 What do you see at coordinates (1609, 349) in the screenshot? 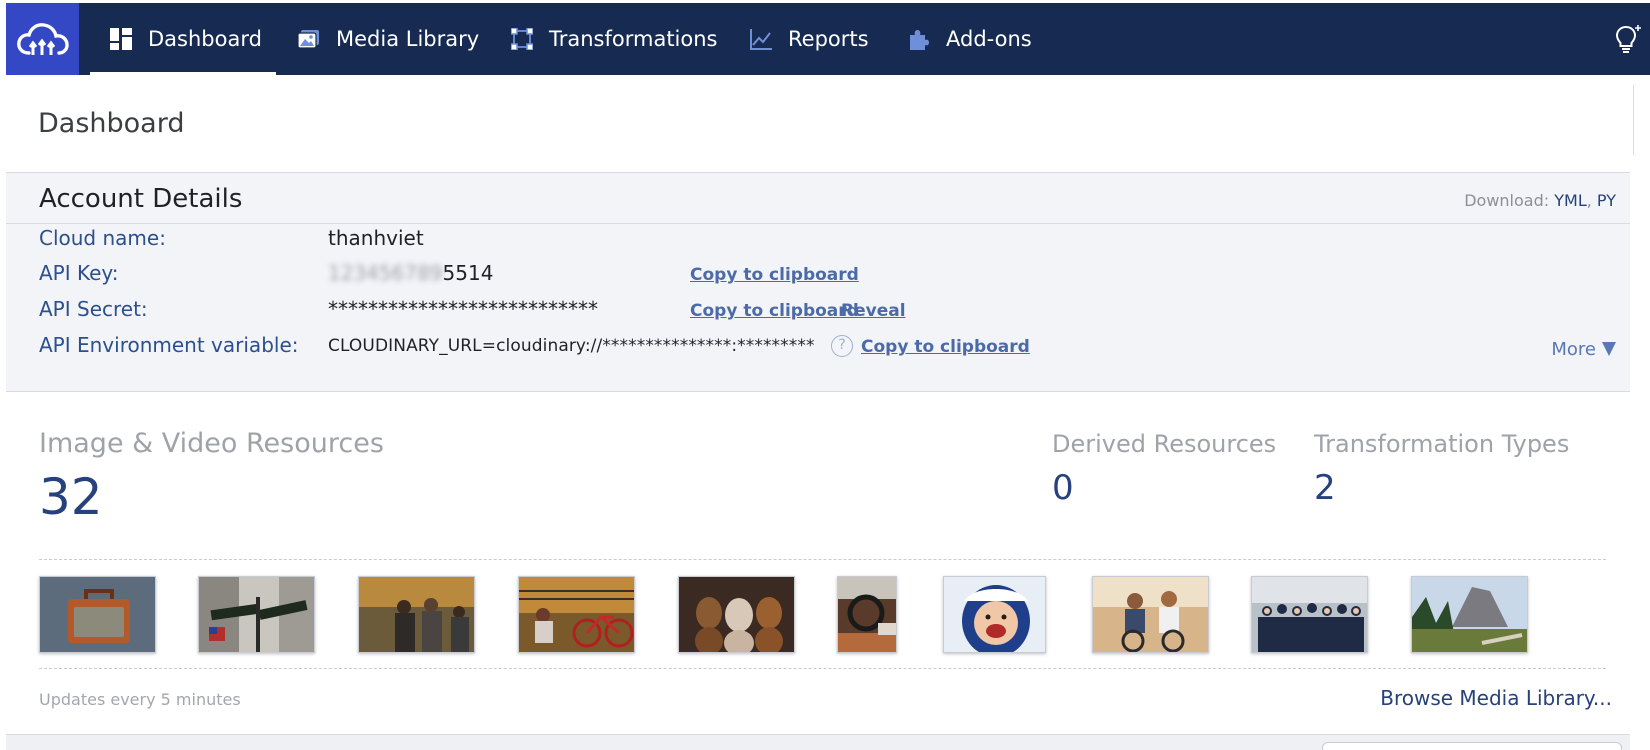
I see `triangle-down-icon` at bounding box center [1609, 349].